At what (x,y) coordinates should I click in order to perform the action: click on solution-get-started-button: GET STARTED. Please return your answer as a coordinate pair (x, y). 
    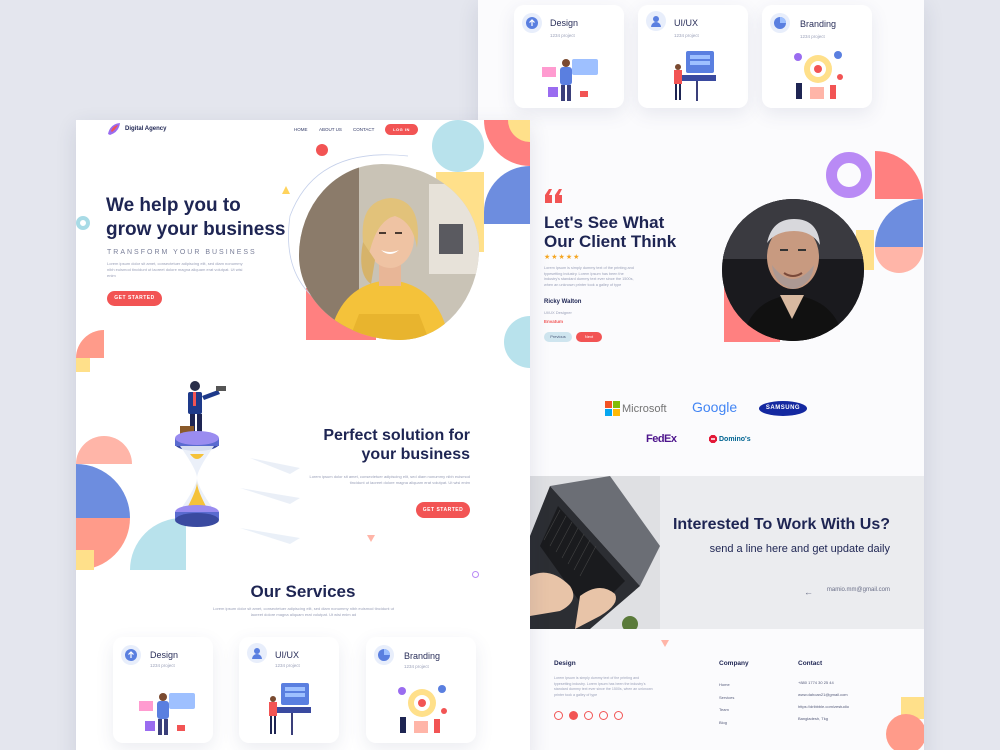
    Looking at the image, I should click on (443, 510).